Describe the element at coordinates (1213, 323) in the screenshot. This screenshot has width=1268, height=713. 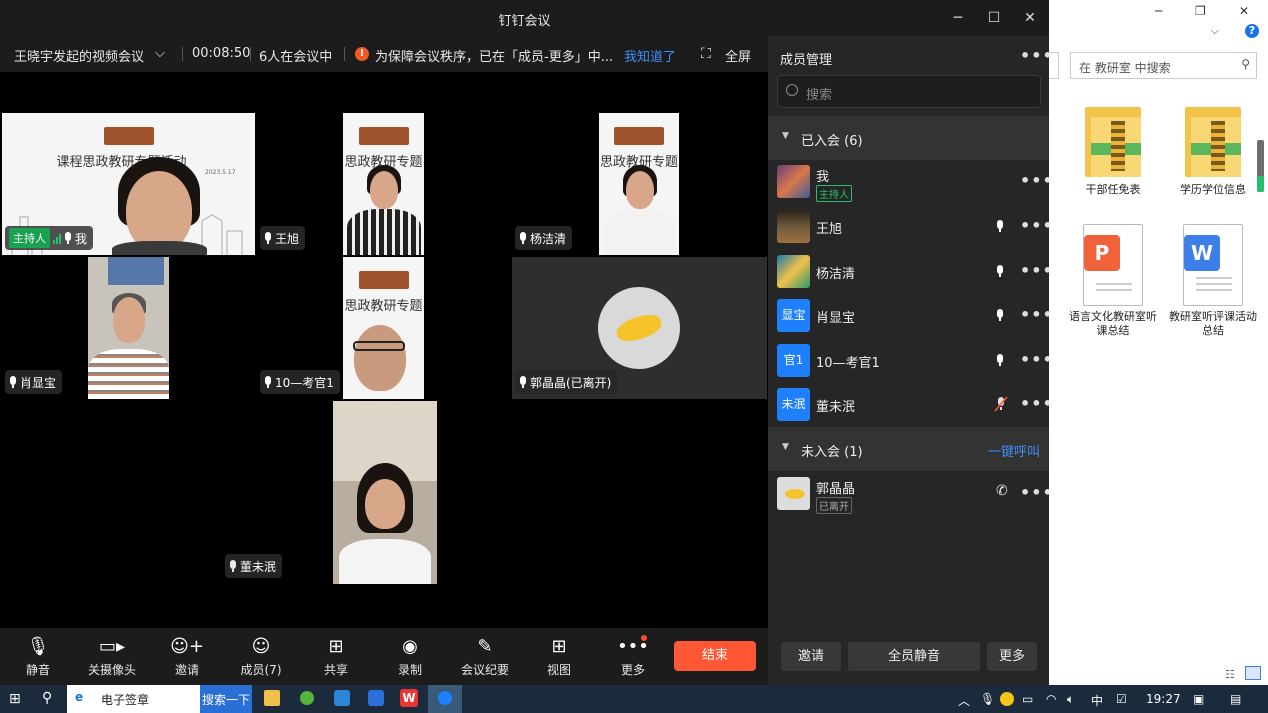
I see `file-label: 教研室听评课活动总结` at that location.